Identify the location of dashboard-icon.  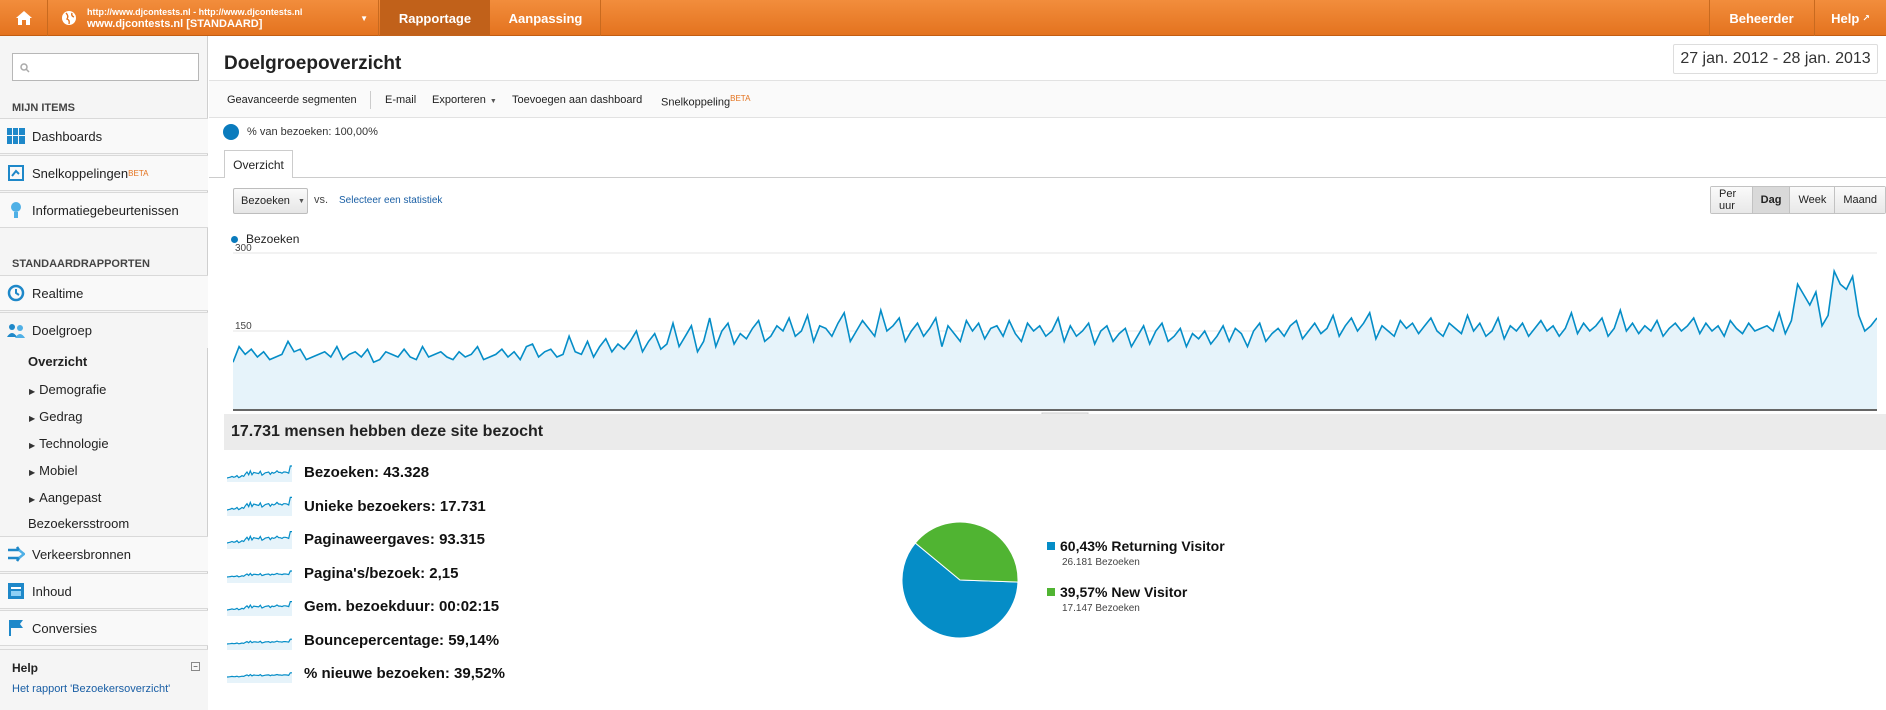
(16, 136).